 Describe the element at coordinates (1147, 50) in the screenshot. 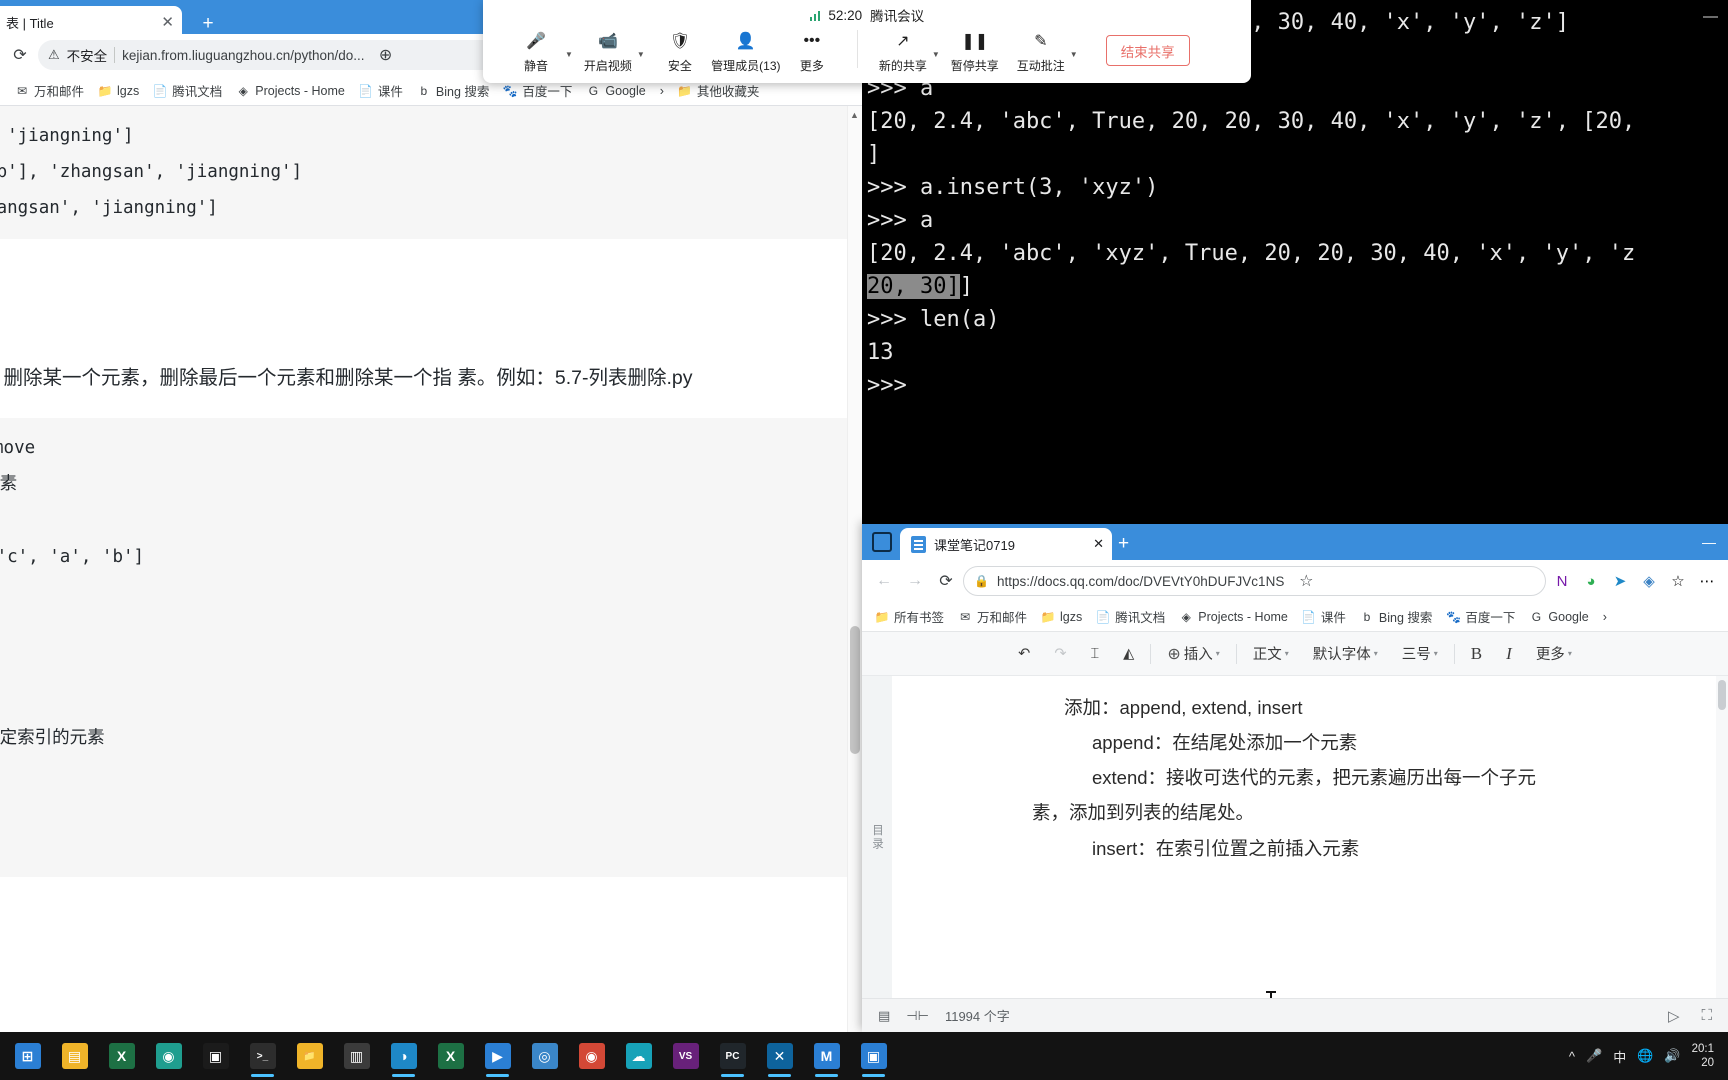

I see `end-share-button: 结束共享` at that location.